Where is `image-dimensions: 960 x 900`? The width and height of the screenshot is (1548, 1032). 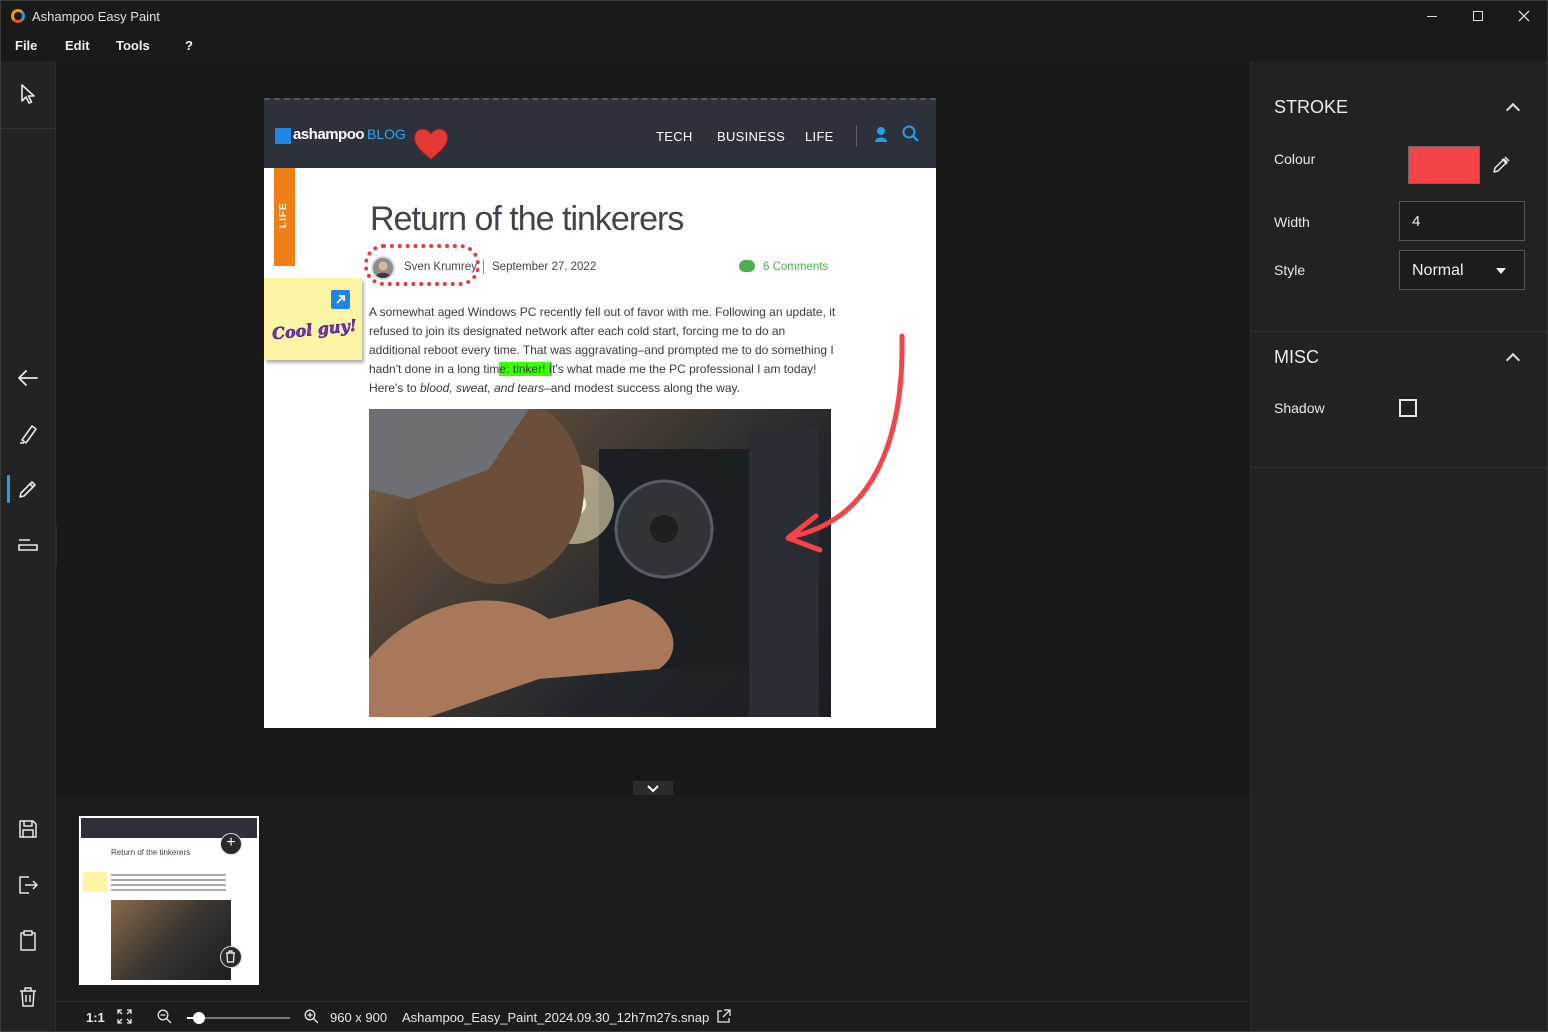
image-dimensions: 960 x 900 is located at coordinates (359, 1017).